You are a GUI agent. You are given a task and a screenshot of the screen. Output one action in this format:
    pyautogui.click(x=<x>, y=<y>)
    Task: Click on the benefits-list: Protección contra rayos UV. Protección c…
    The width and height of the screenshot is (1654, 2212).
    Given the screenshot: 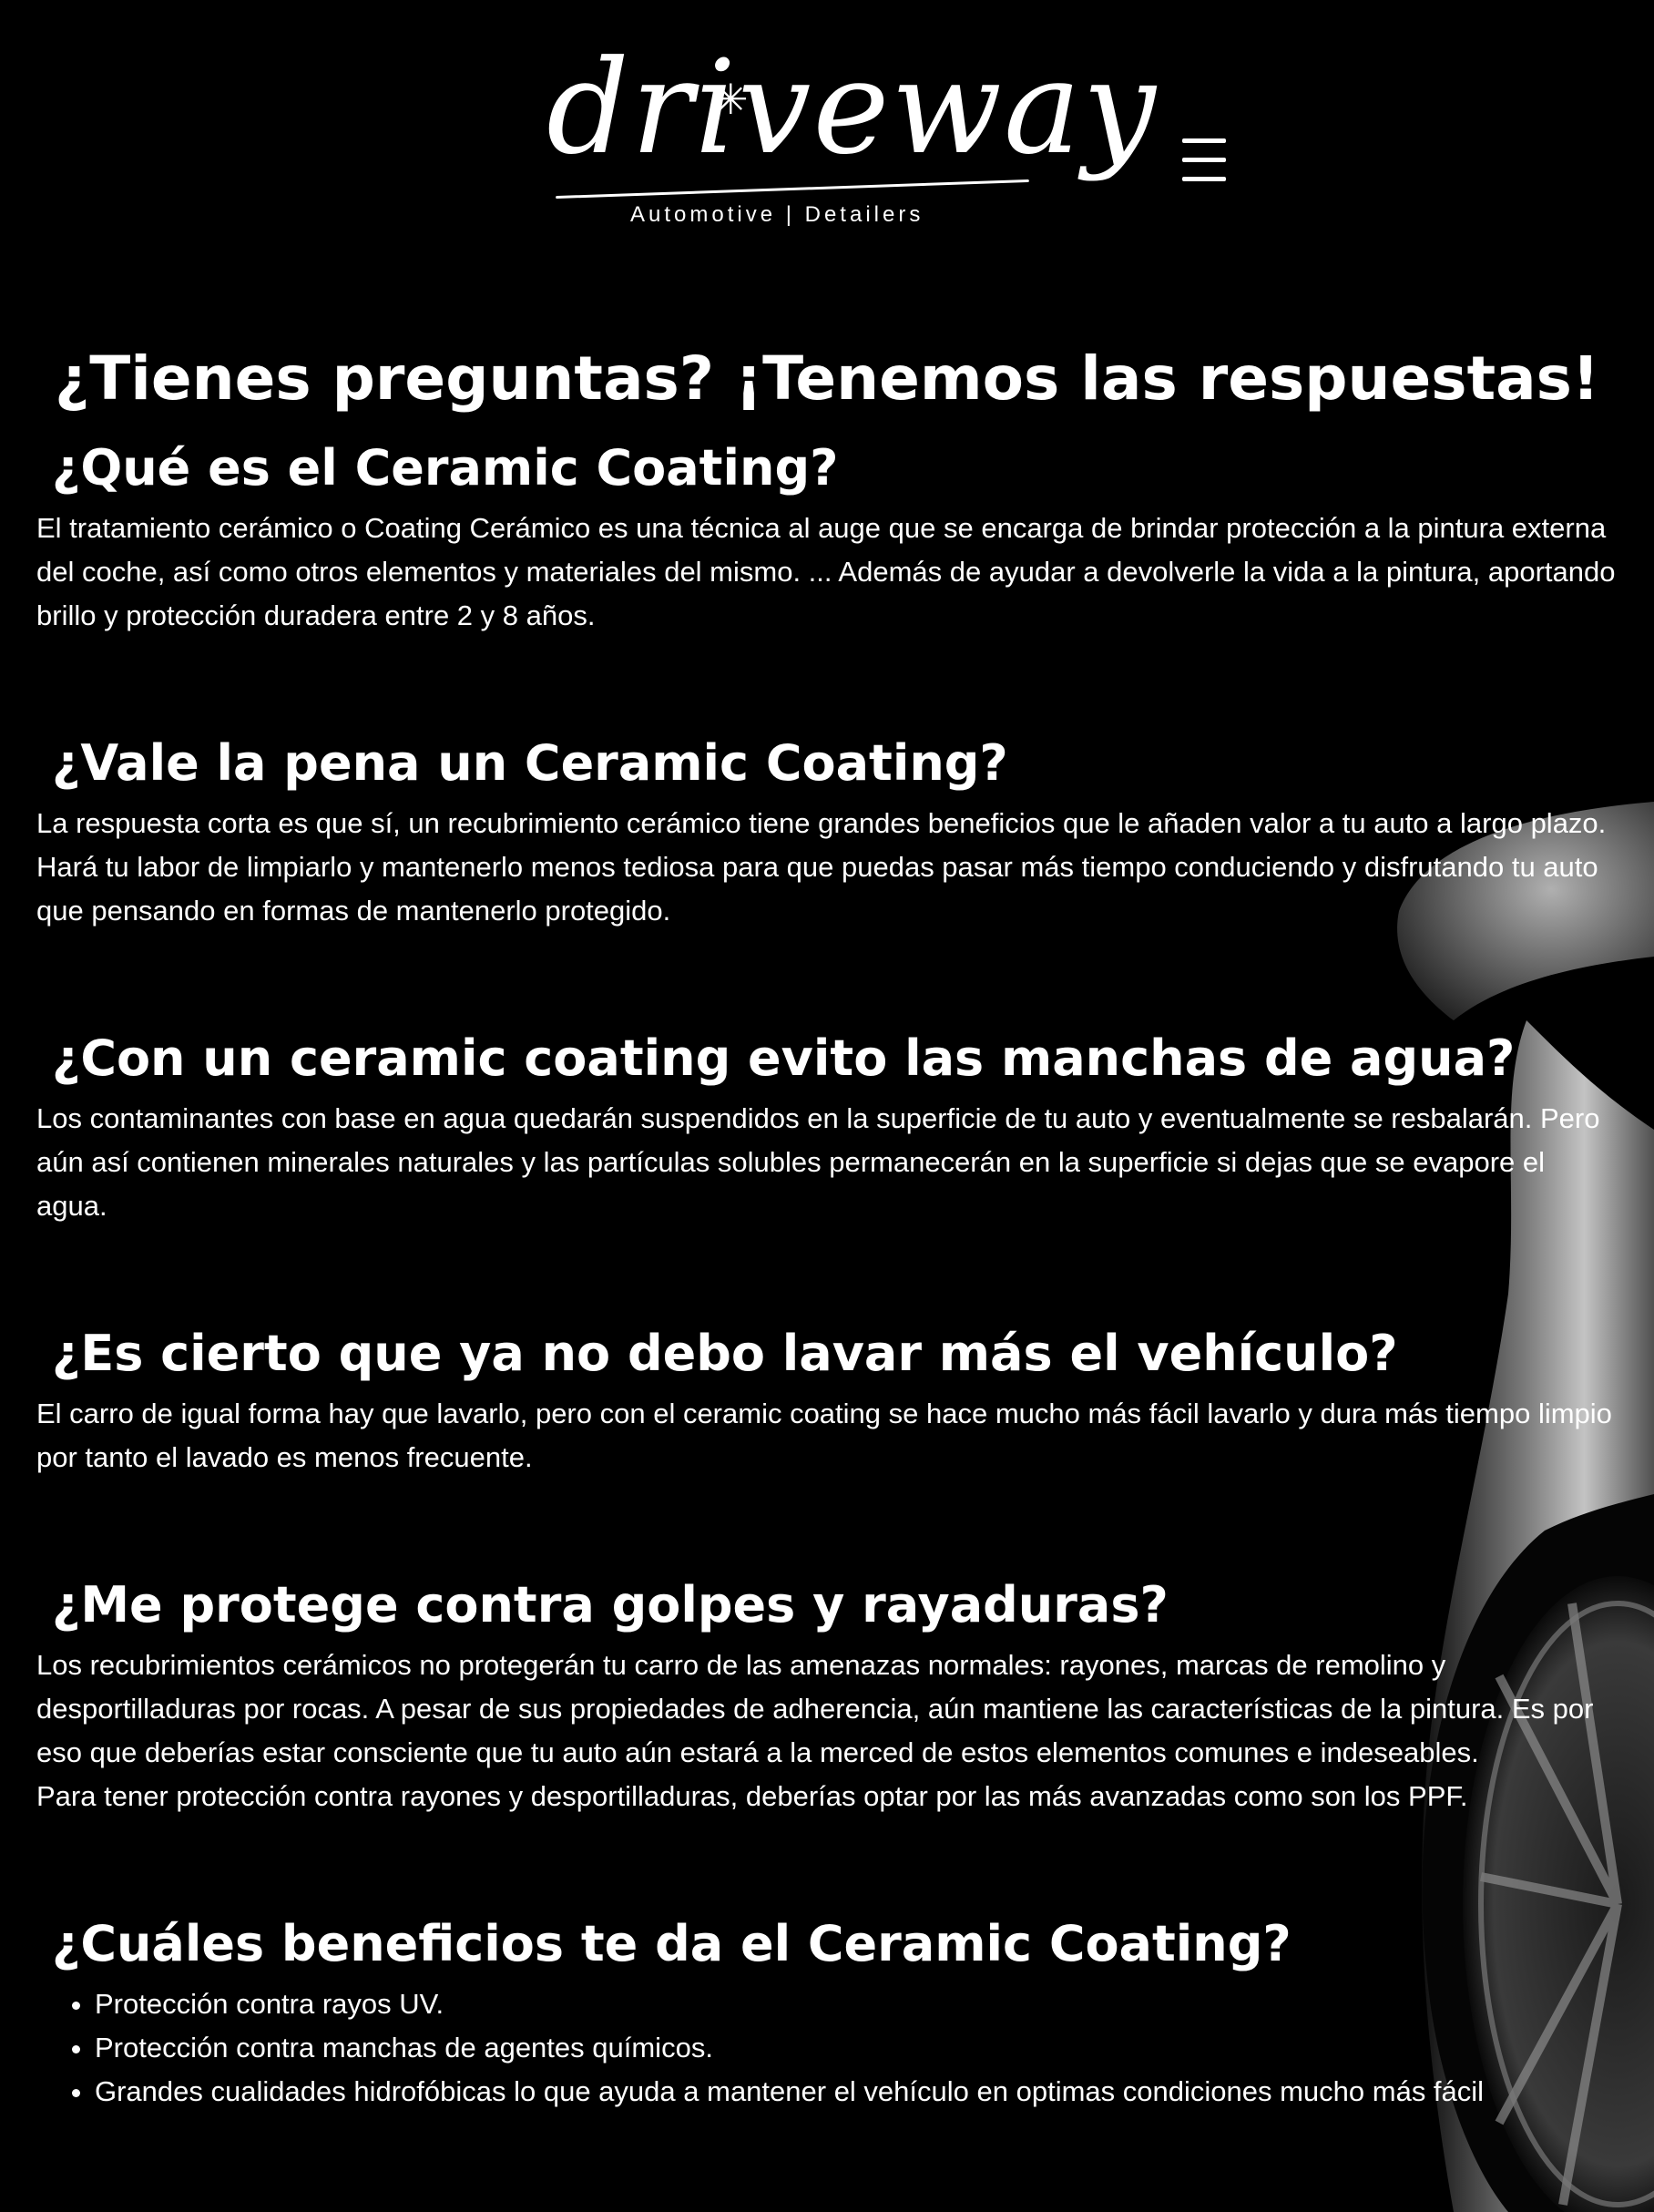 What is the action you would take?
    pyautogui.click(x=827, y=2048)
    